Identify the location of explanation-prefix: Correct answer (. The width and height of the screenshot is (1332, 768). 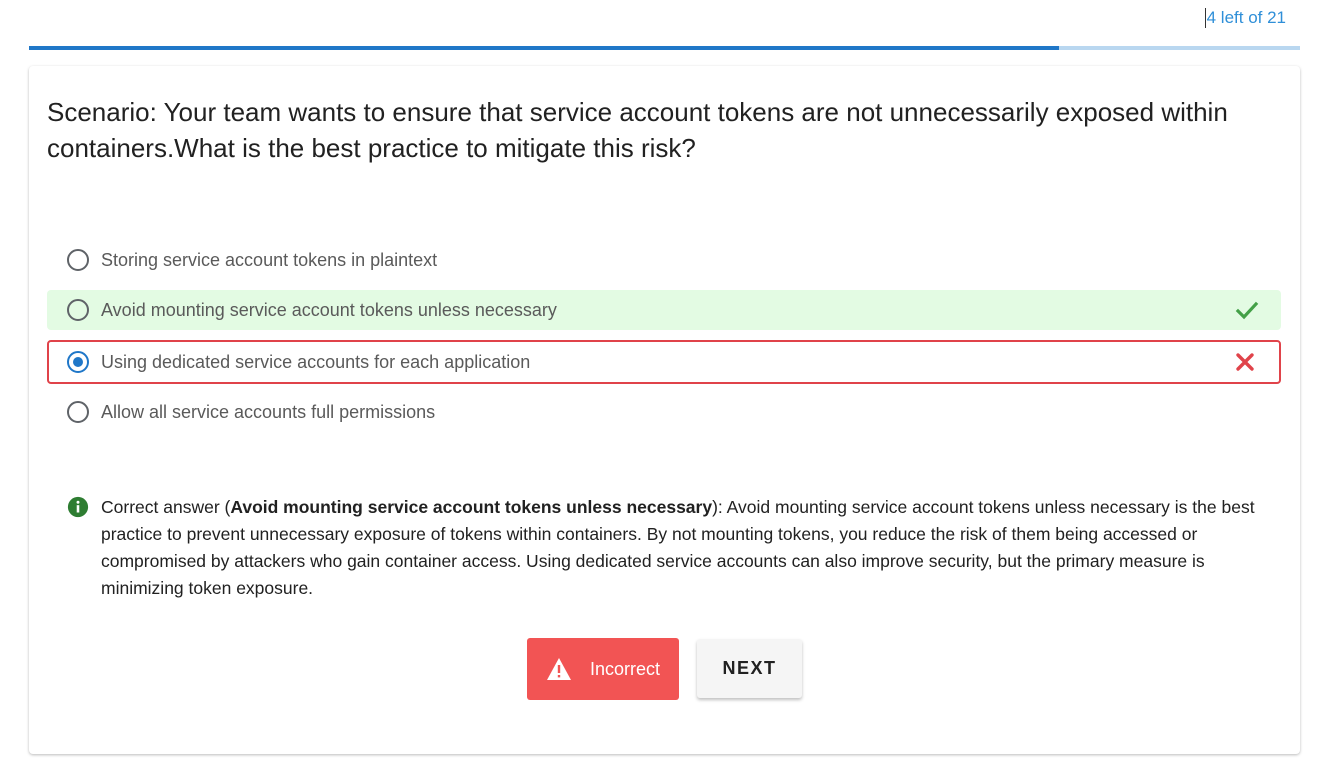
(166, 507).